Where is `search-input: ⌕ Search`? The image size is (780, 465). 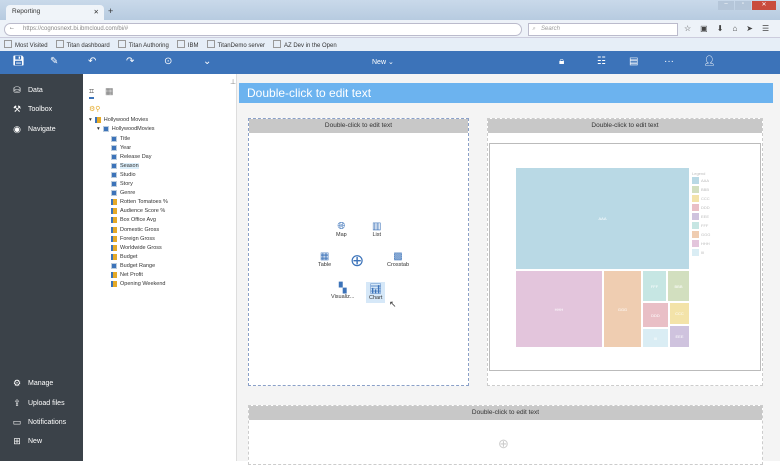 search-input: ⌕ Search is located at coordinates (603, 29).